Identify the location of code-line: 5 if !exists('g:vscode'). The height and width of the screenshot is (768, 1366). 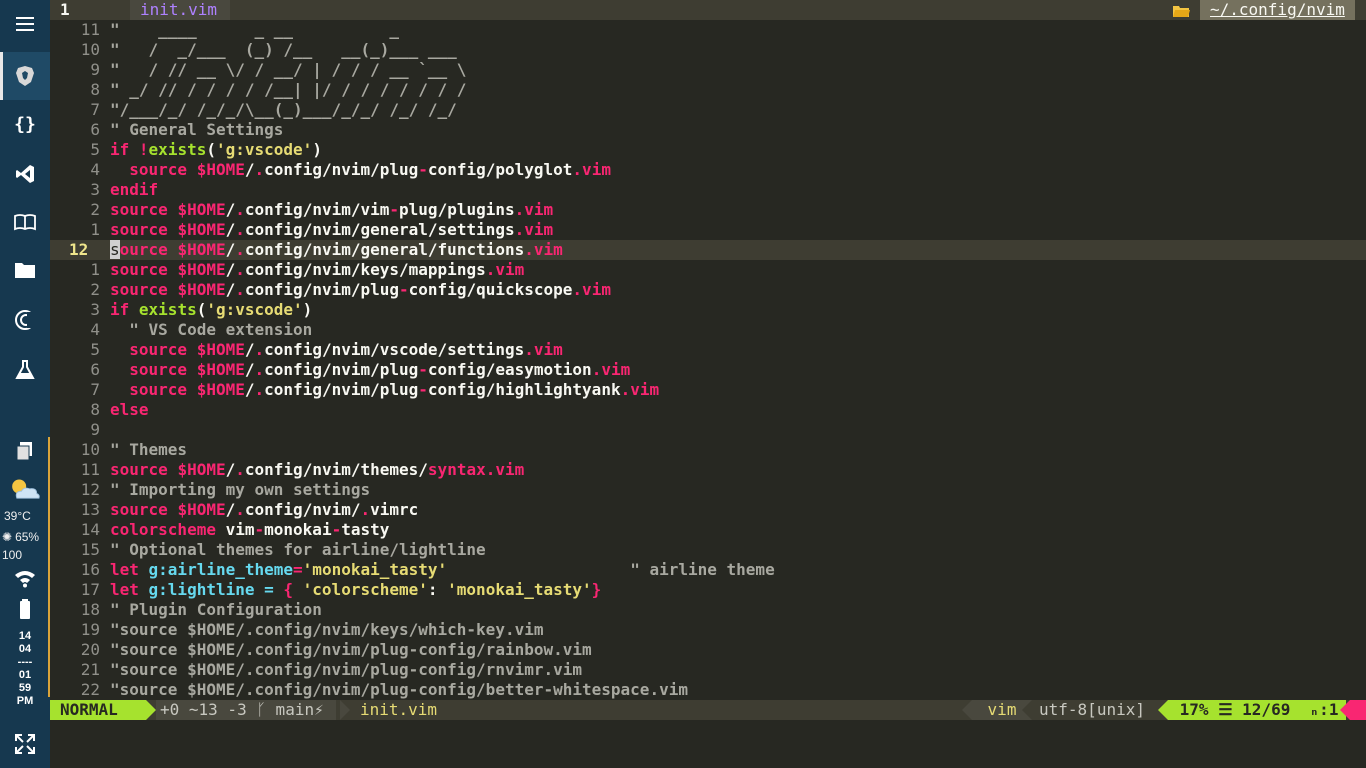
(708, 150).